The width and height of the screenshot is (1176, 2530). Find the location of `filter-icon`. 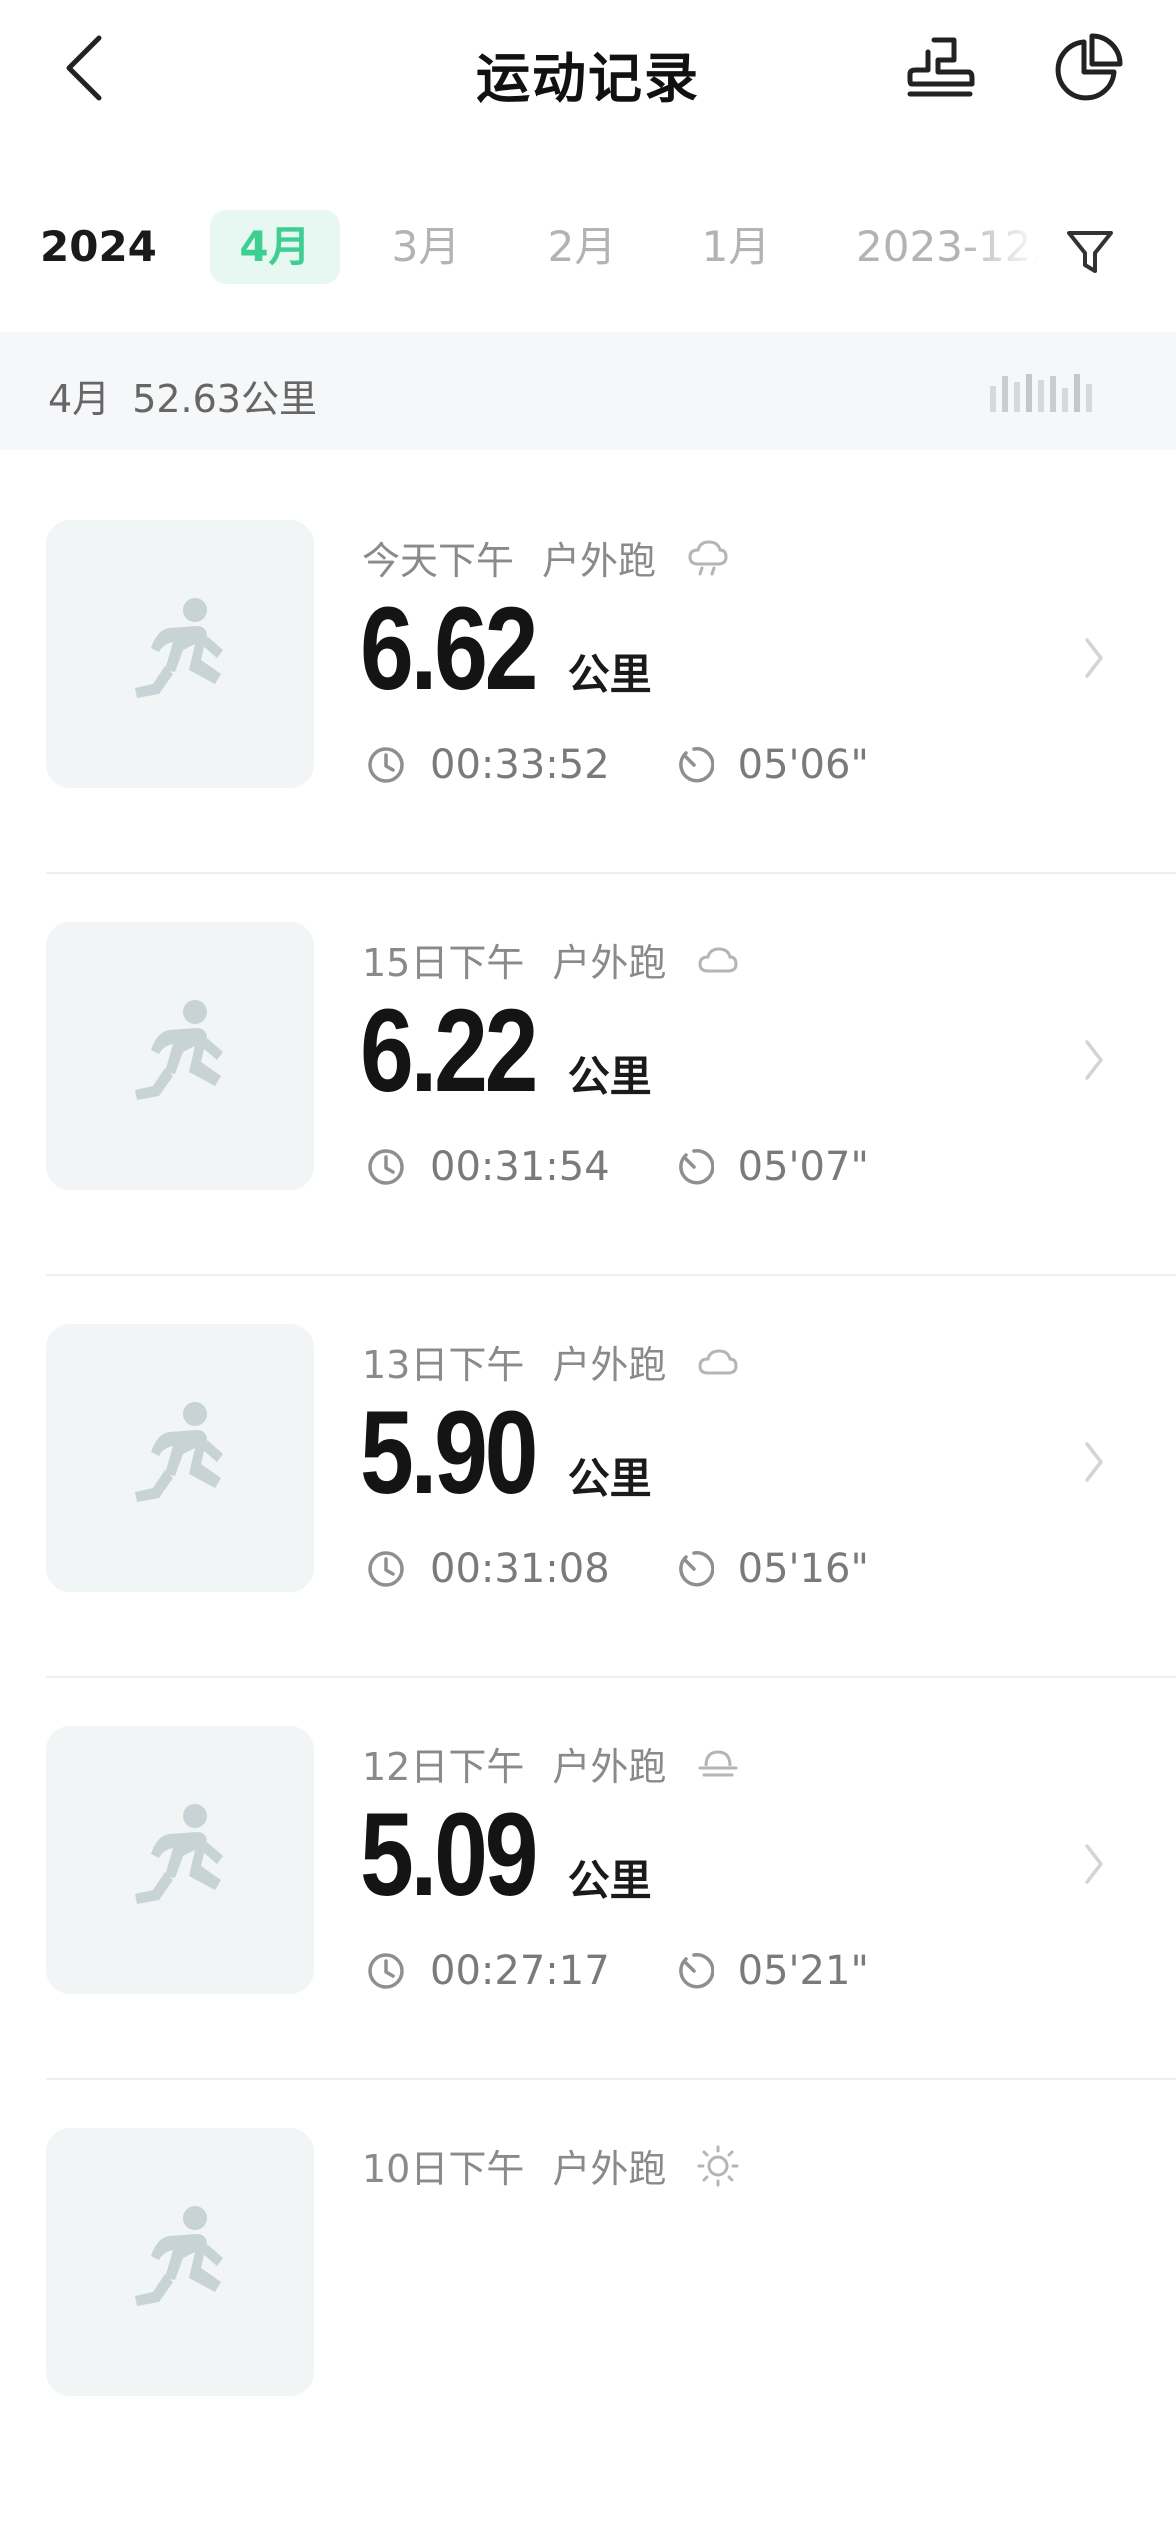

filter-icon is located at coordinates (1090, 252).